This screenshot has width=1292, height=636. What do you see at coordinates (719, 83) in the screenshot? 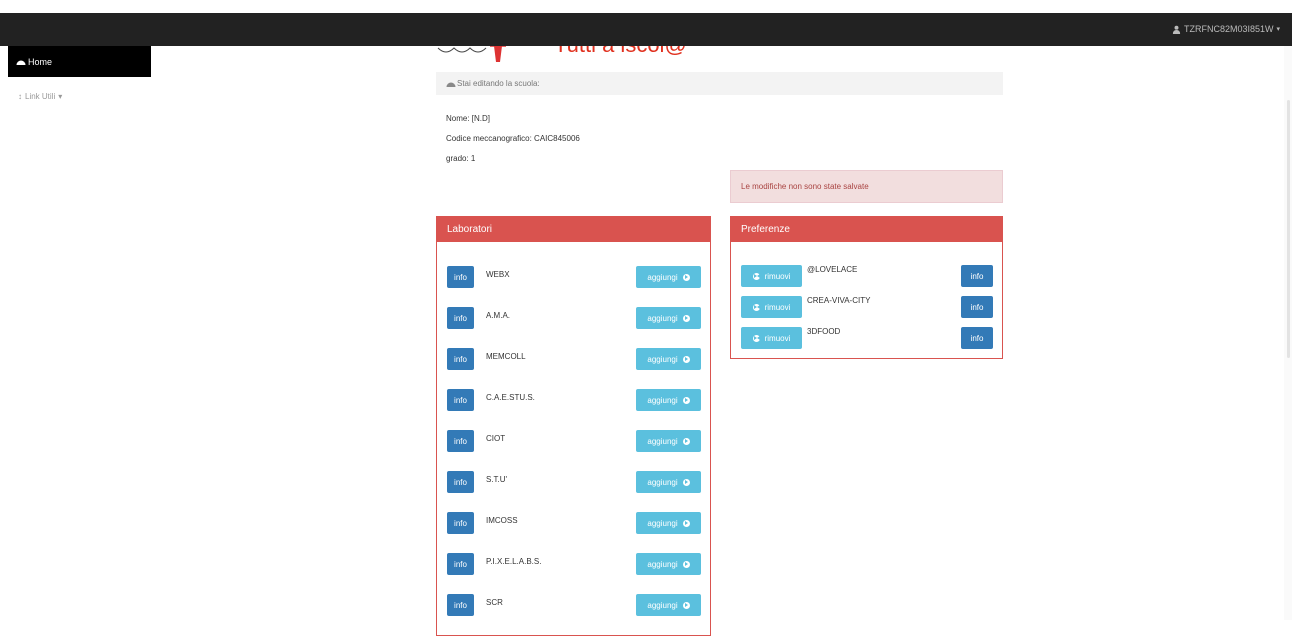
I see `editing-notice: Stai editando la scuola:` at bounding box center [719, 83].